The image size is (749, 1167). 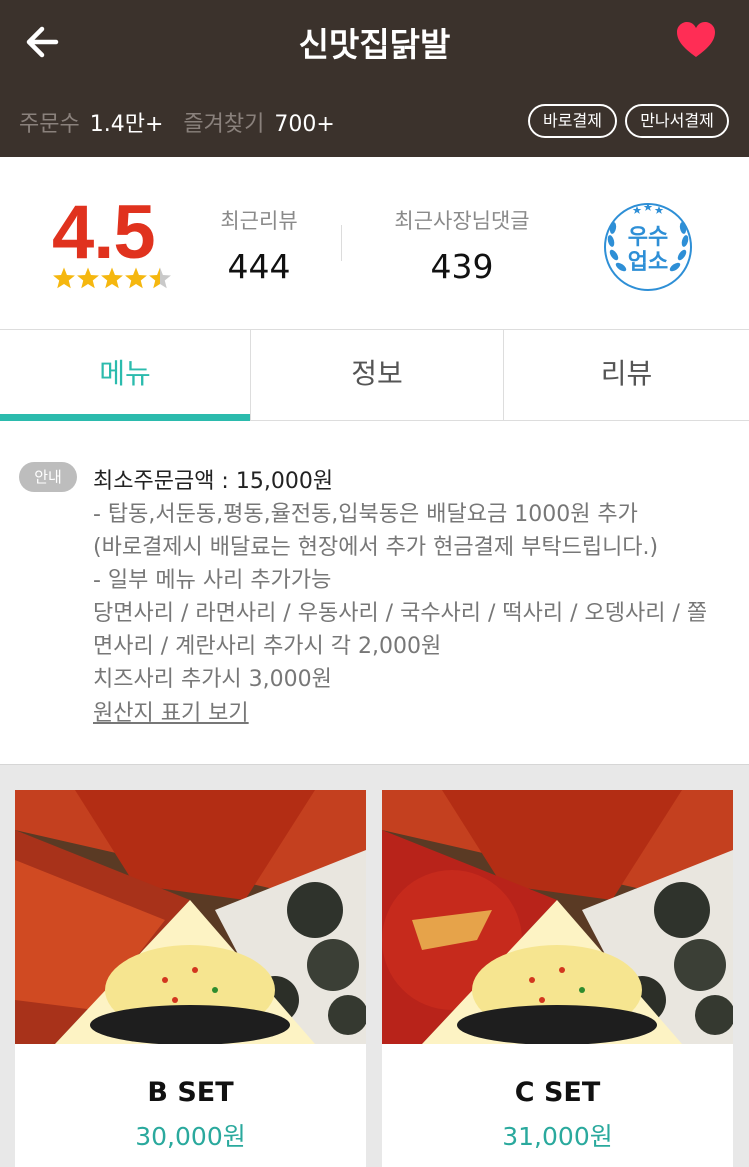 What do you see at coordinates (365, 514) in the screenshot?
I see `notice-line: - 탑동,서둔동,평동,율전동,입북동은 배달요금 1000원 추가` at bounding box center [365, 514].